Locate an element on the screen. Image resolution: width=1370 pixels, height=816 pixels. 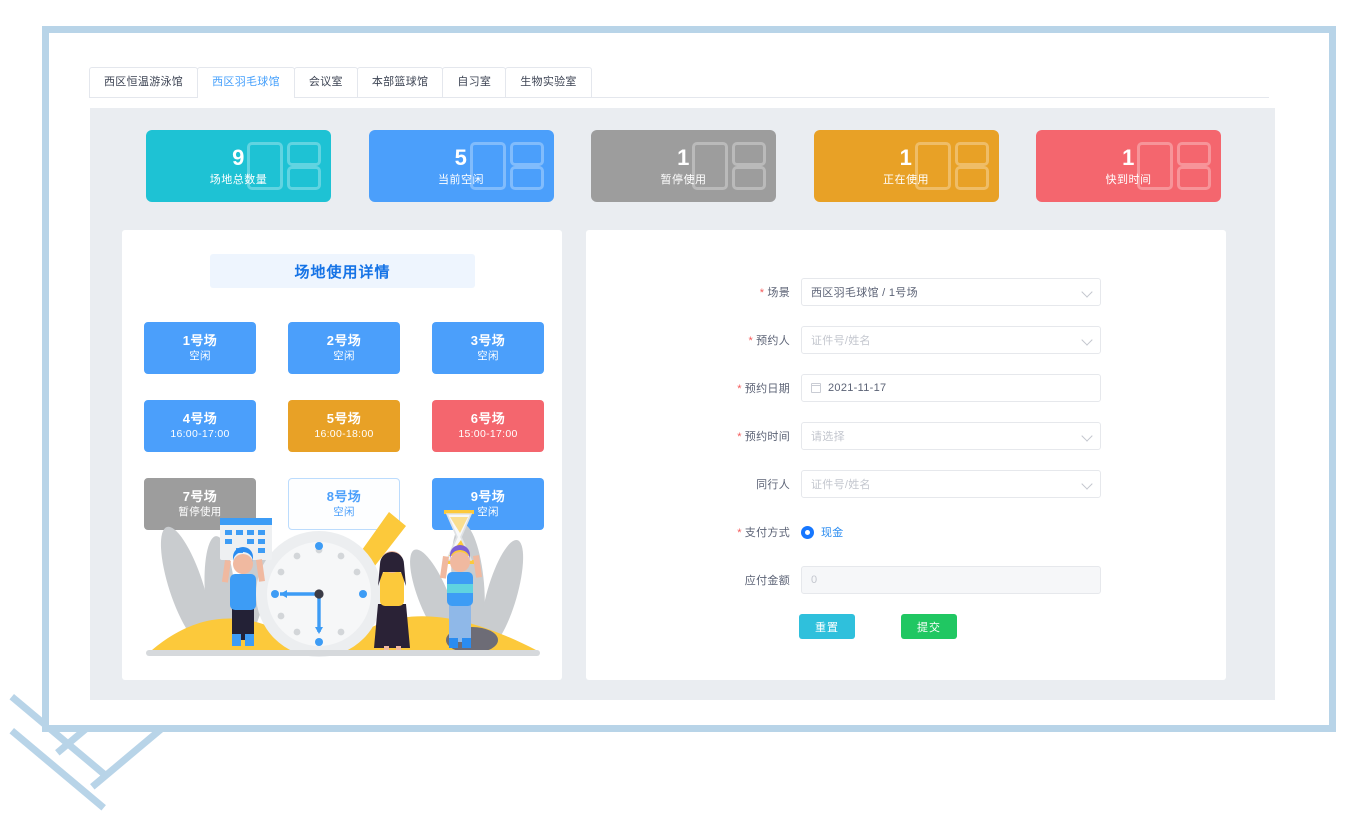
stat-card-inuse: 1 正在使用 is located at coordinates (906, 166).